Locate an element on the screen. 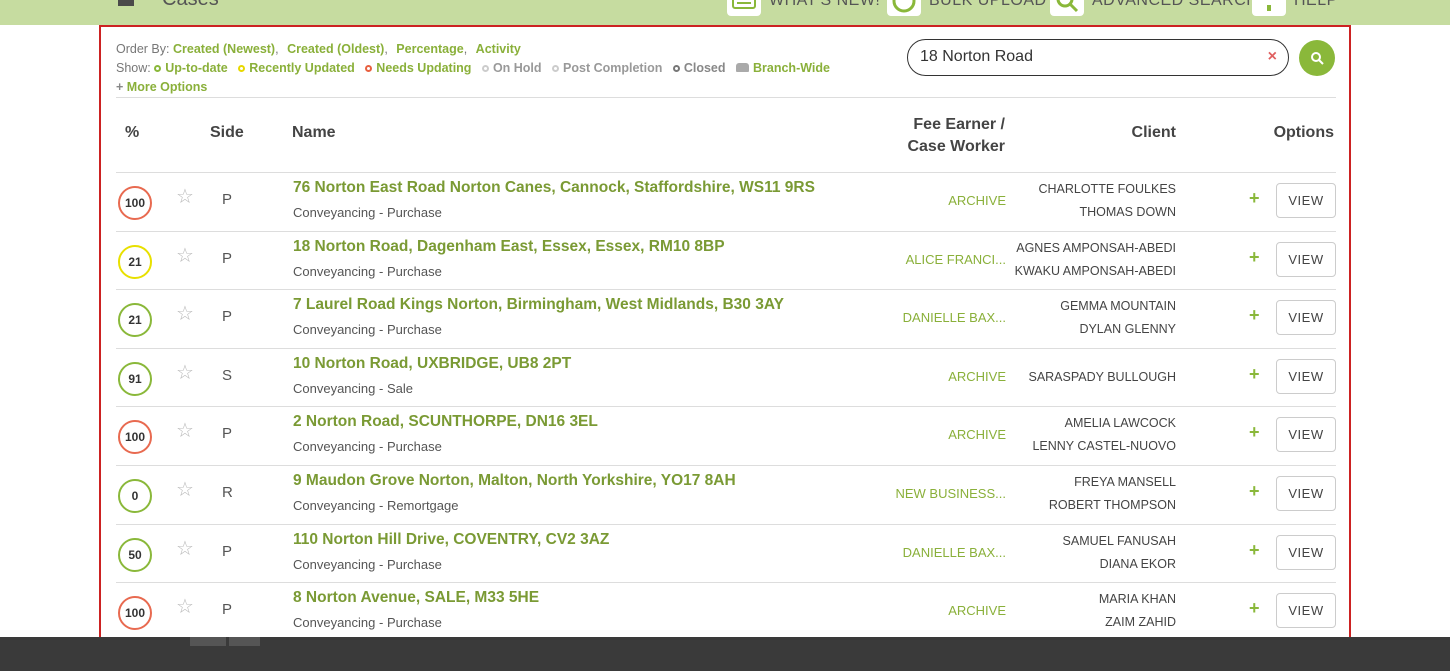 The width and height of the screenshot is (1450, 671). header-fee-line1: Fee Earner / is located at coordinates (959, 124).